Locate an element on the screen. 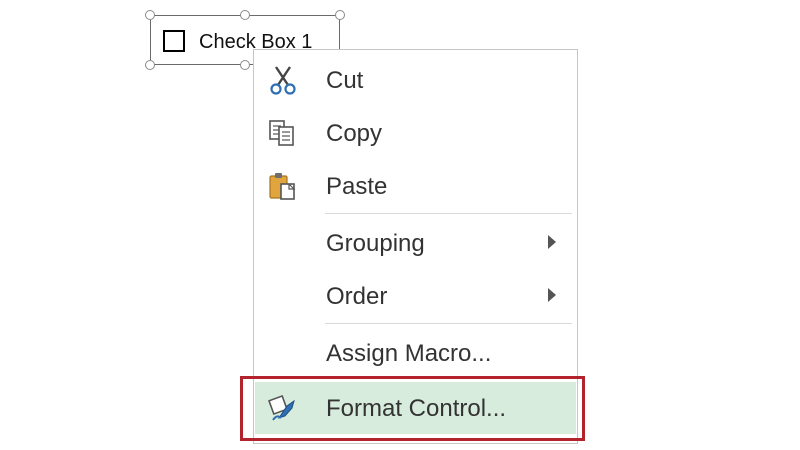  checkbox-square-icon is located at coordinates (174, 41).